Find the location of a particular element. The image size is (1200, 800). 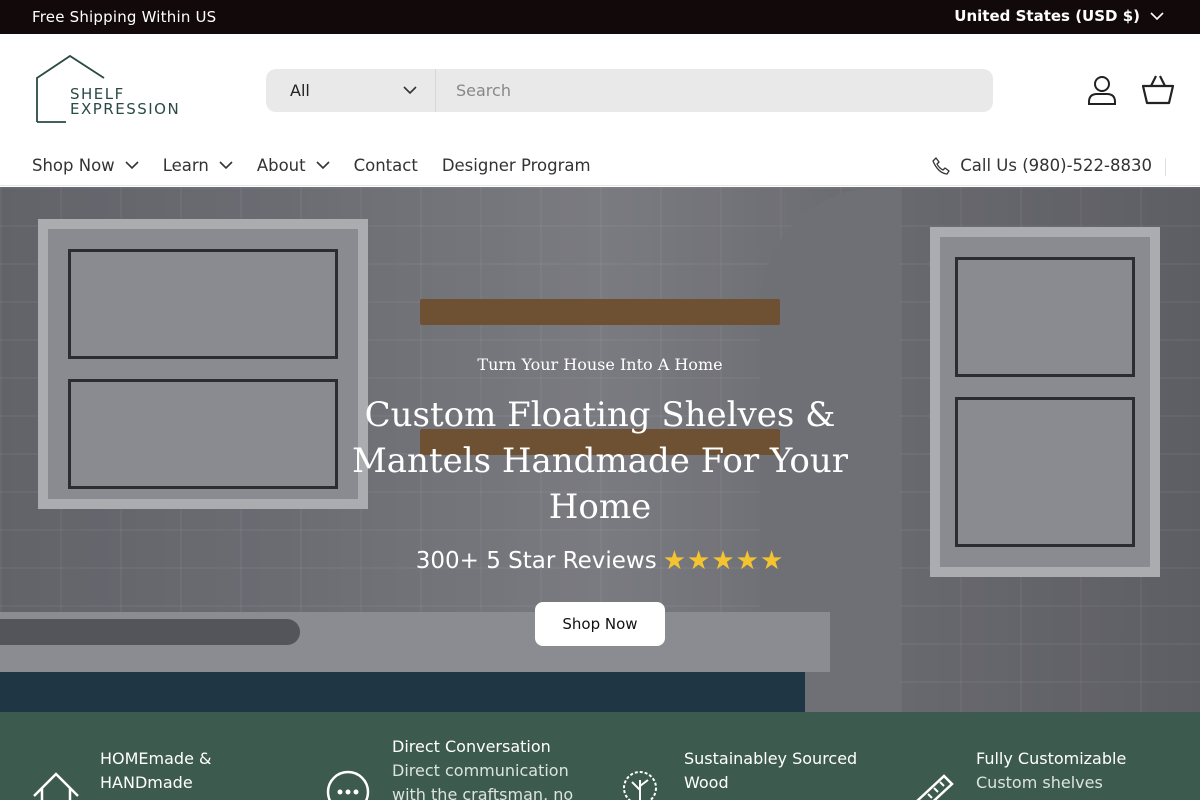

house-icon is located at coordinates (56, 786).